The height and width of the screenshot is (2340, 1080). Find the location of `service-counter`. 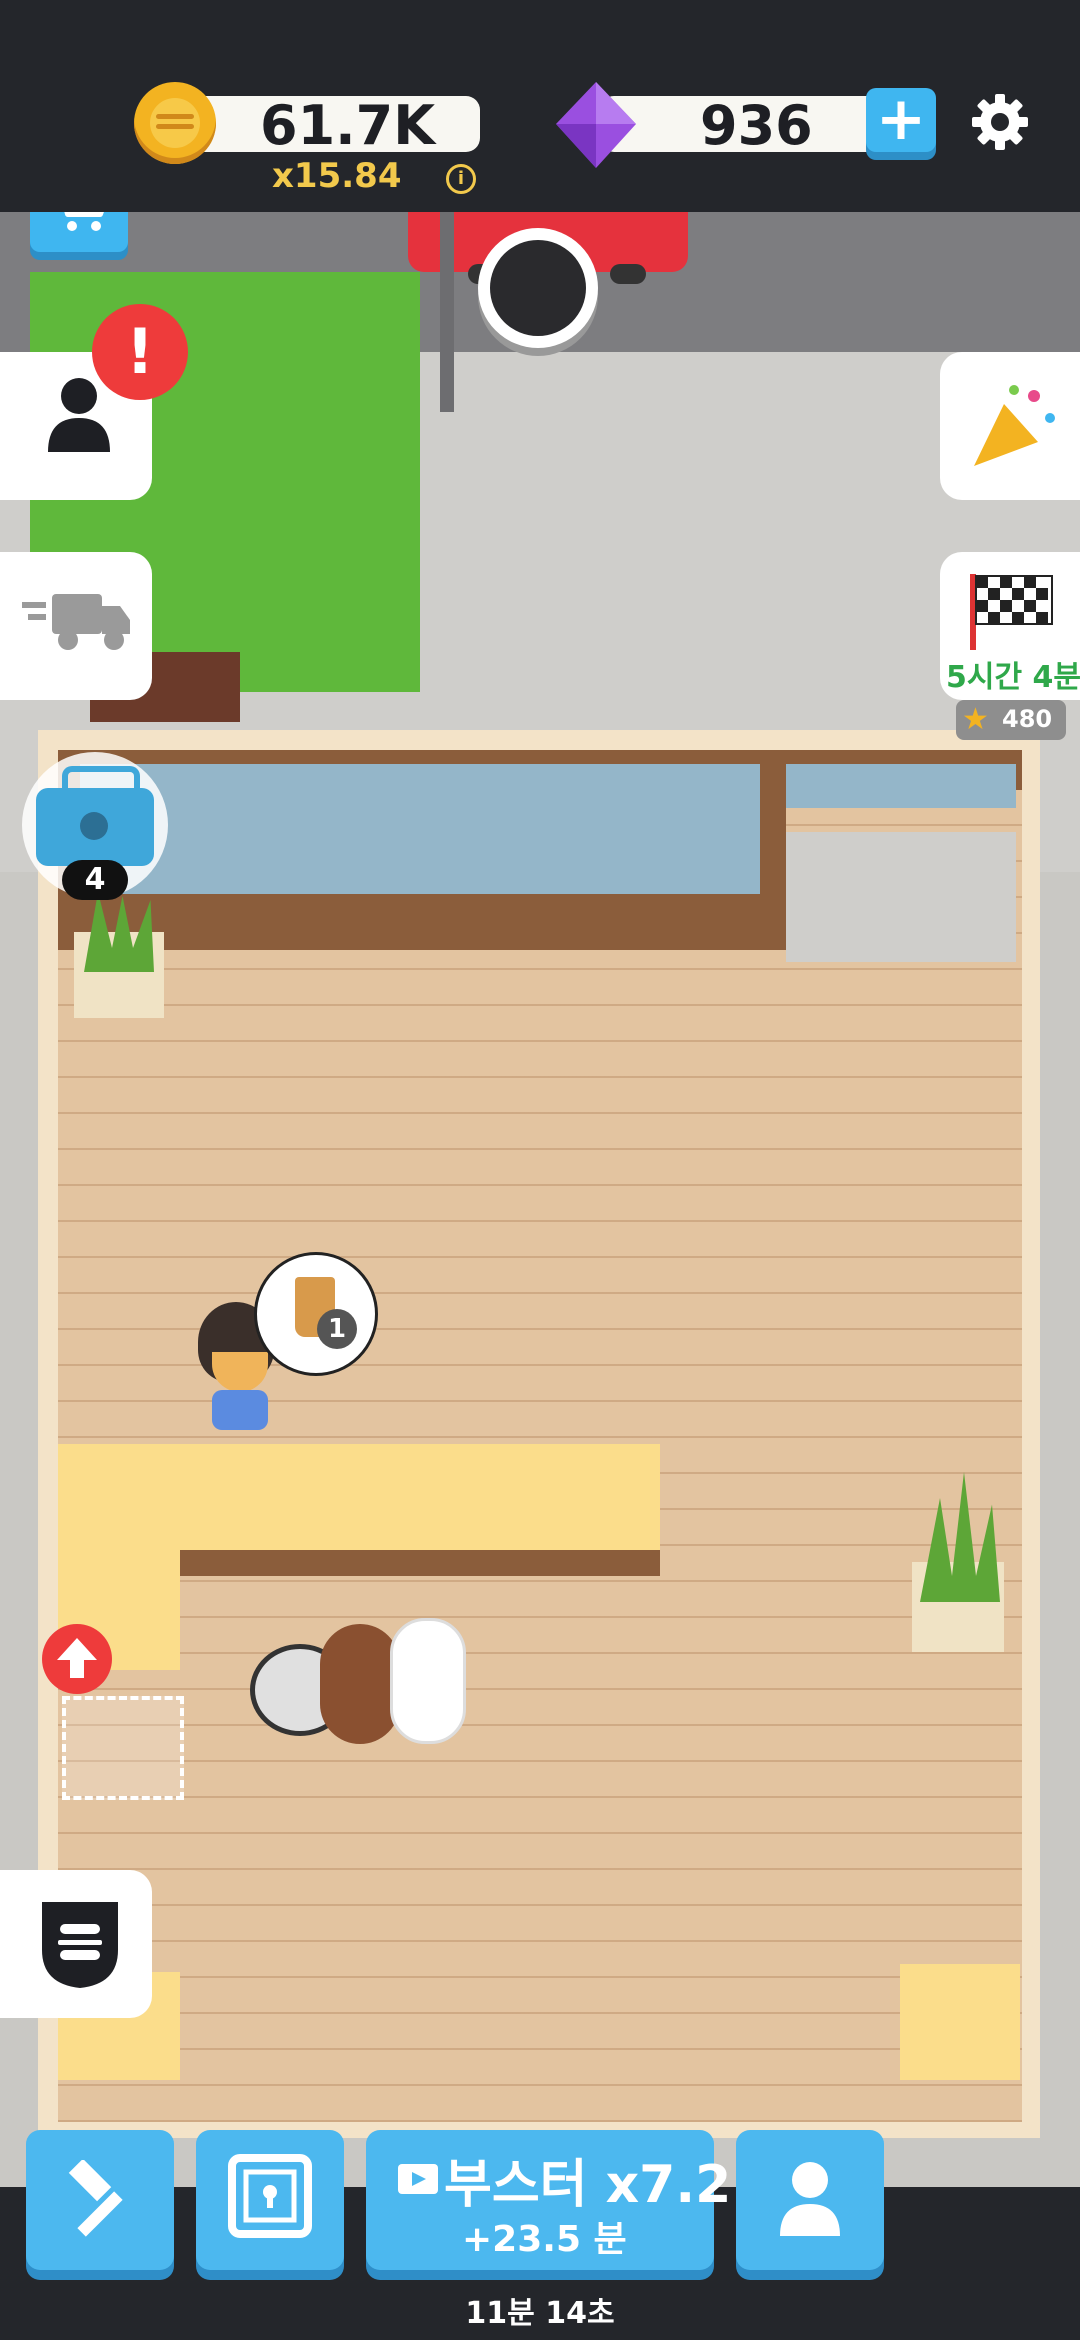

service-counter is located at coordinates (359, 1497).